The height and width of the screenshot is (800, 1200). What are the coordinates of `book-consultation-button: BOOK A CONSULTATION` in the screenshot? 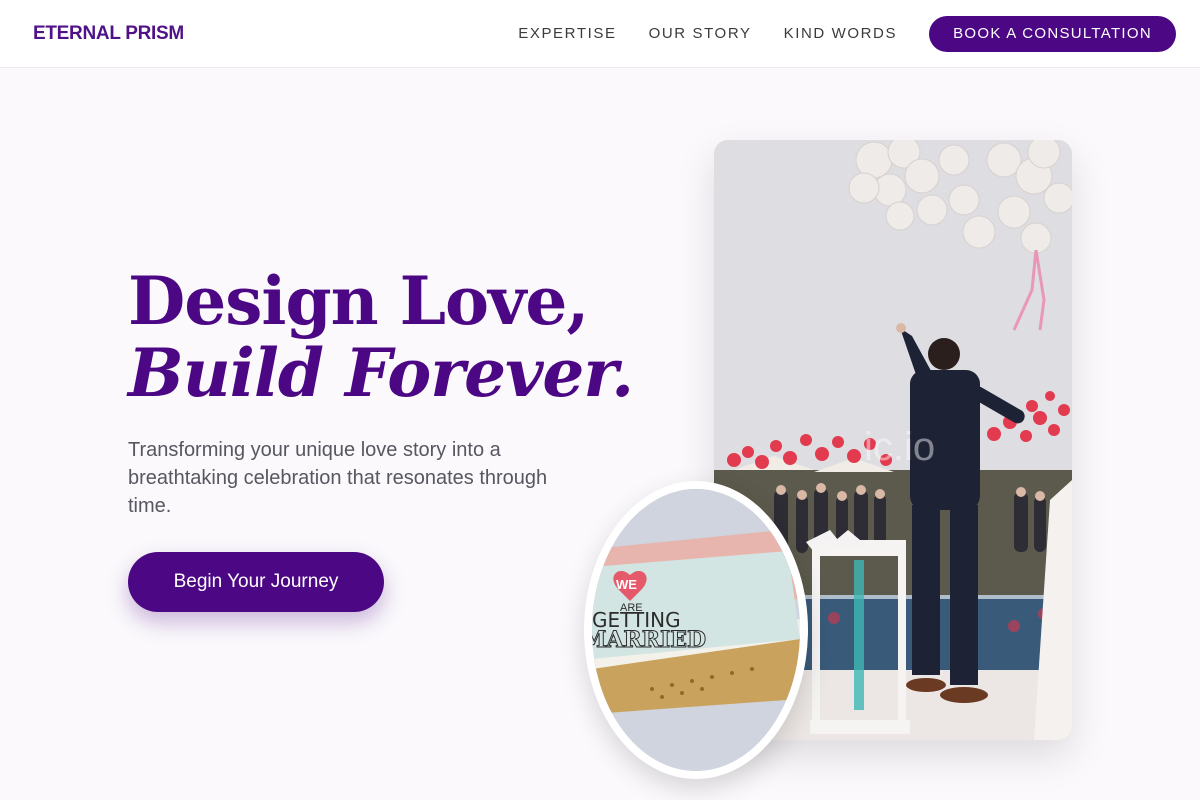 It's located at (1052, 33).